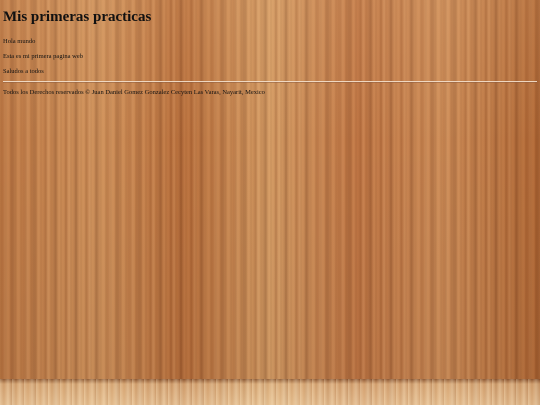 The height and width of the screenshot is (405, 540). Describe the element at coordinates (270, 82) in the screenshot. I see `divider` at that location.